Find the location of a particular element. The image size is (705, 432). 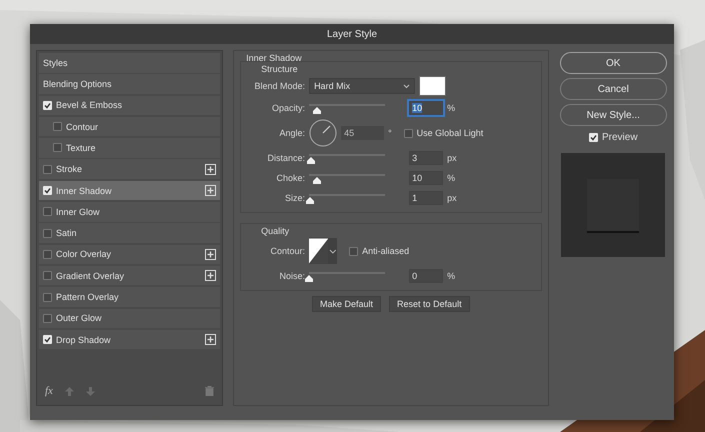

field-label: Contour: is located at coordinates (288, 251).